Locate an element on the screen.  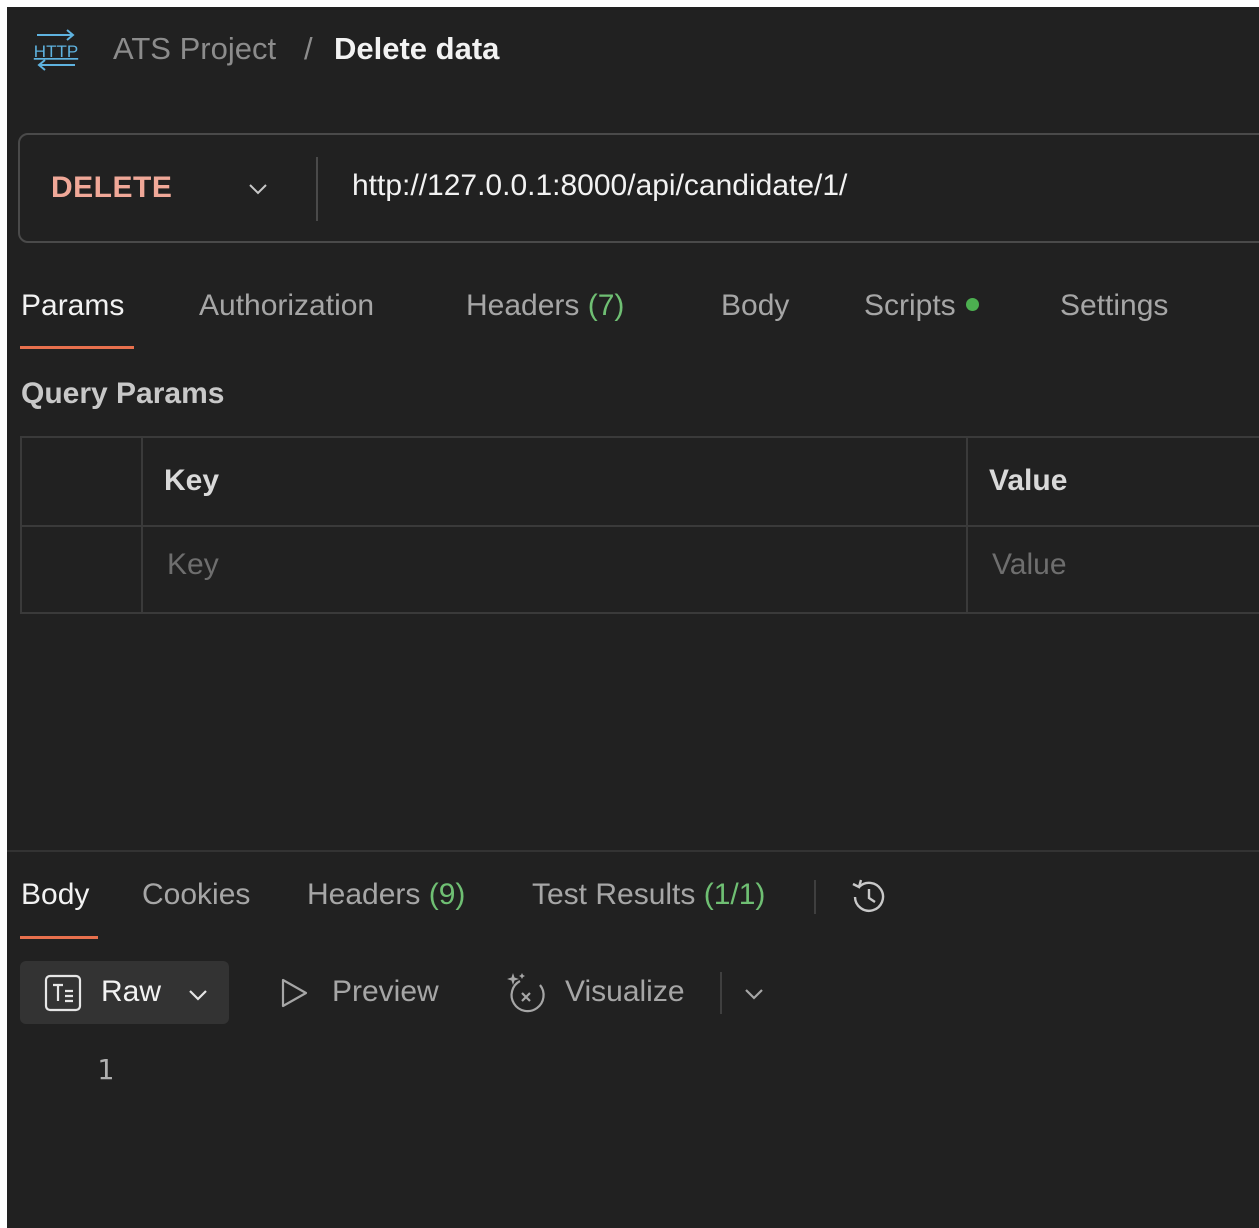
http-icon-label: HTTP is located at coordinates (56, 51).